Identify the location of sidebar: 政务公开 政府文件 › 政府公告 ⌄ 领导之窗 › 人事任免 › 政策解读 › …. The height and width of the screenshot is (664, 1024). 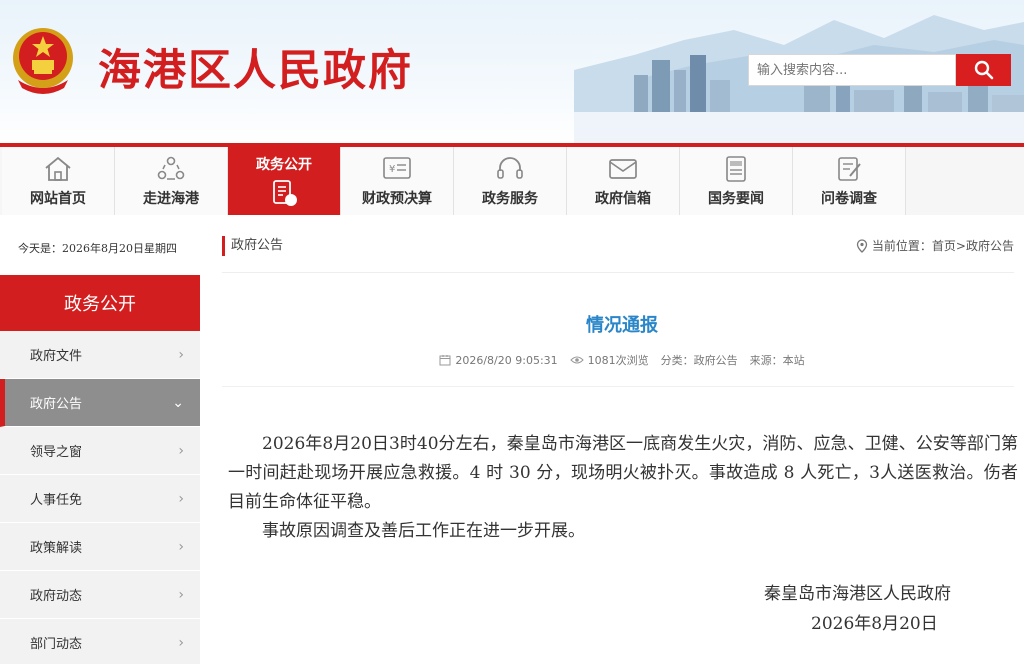
(100, 469).